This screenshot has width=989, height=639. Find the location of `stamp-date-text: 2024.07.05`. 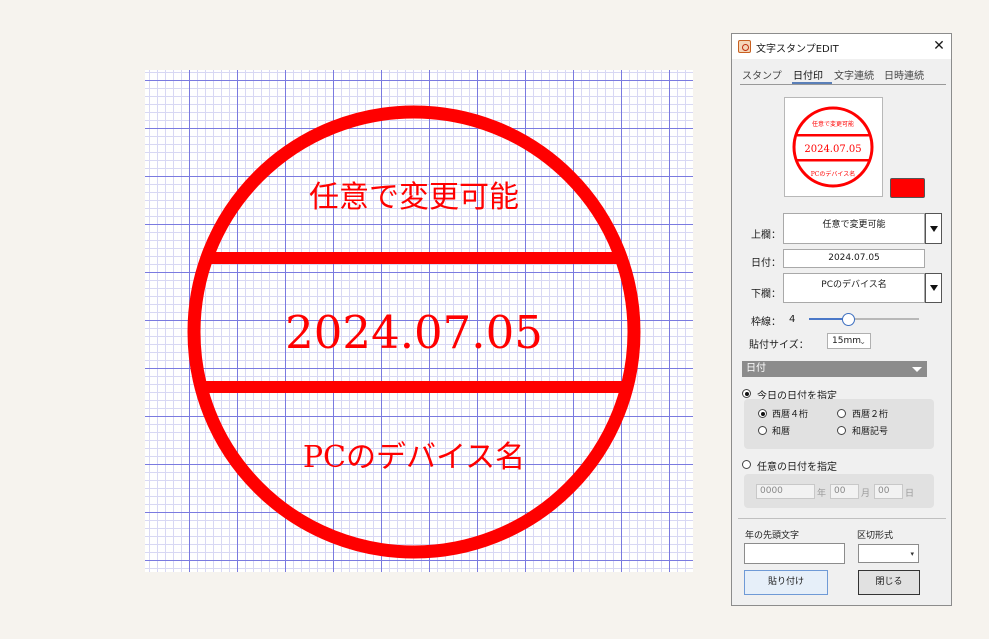

stamp-date-text: 2024.07.05 is located at coordinates (414, 332).